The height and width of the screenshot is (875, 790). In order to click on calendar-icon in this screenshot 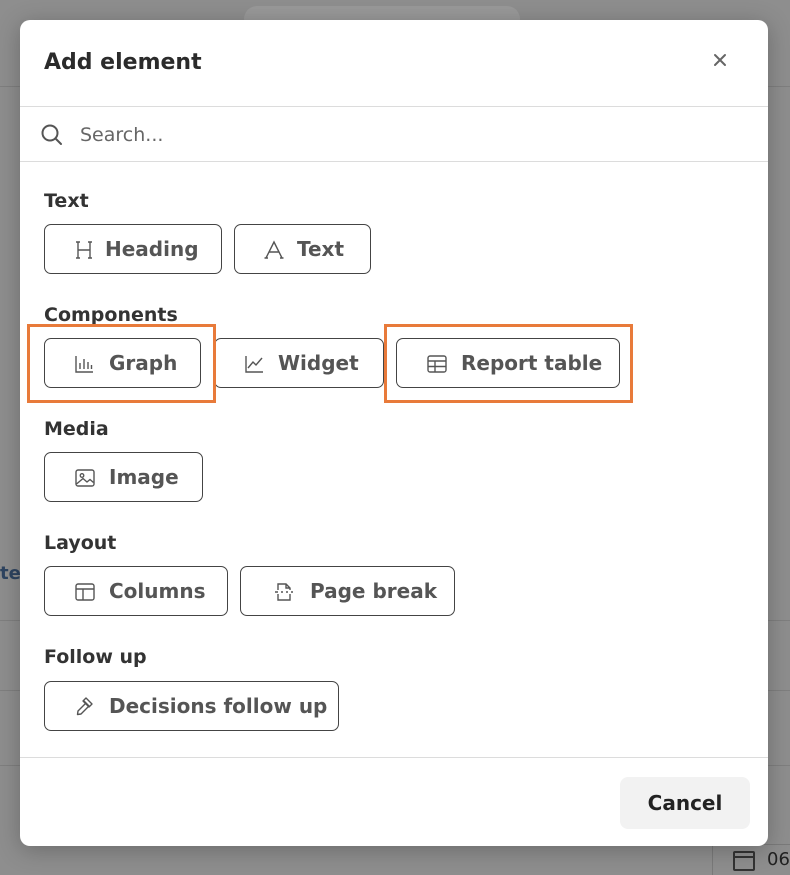, I will do `click(744, 861)`.